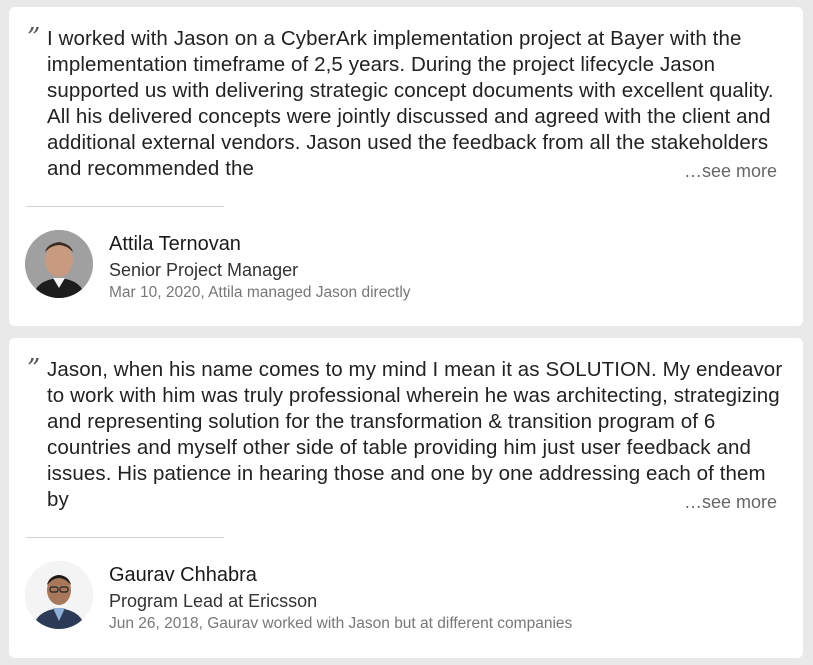 This screenshot has height=665, width=813. Describe the element at coordinates (183, 575) in the screenshot. I see `recommender-name: Gaurav Chhabra` at that location.